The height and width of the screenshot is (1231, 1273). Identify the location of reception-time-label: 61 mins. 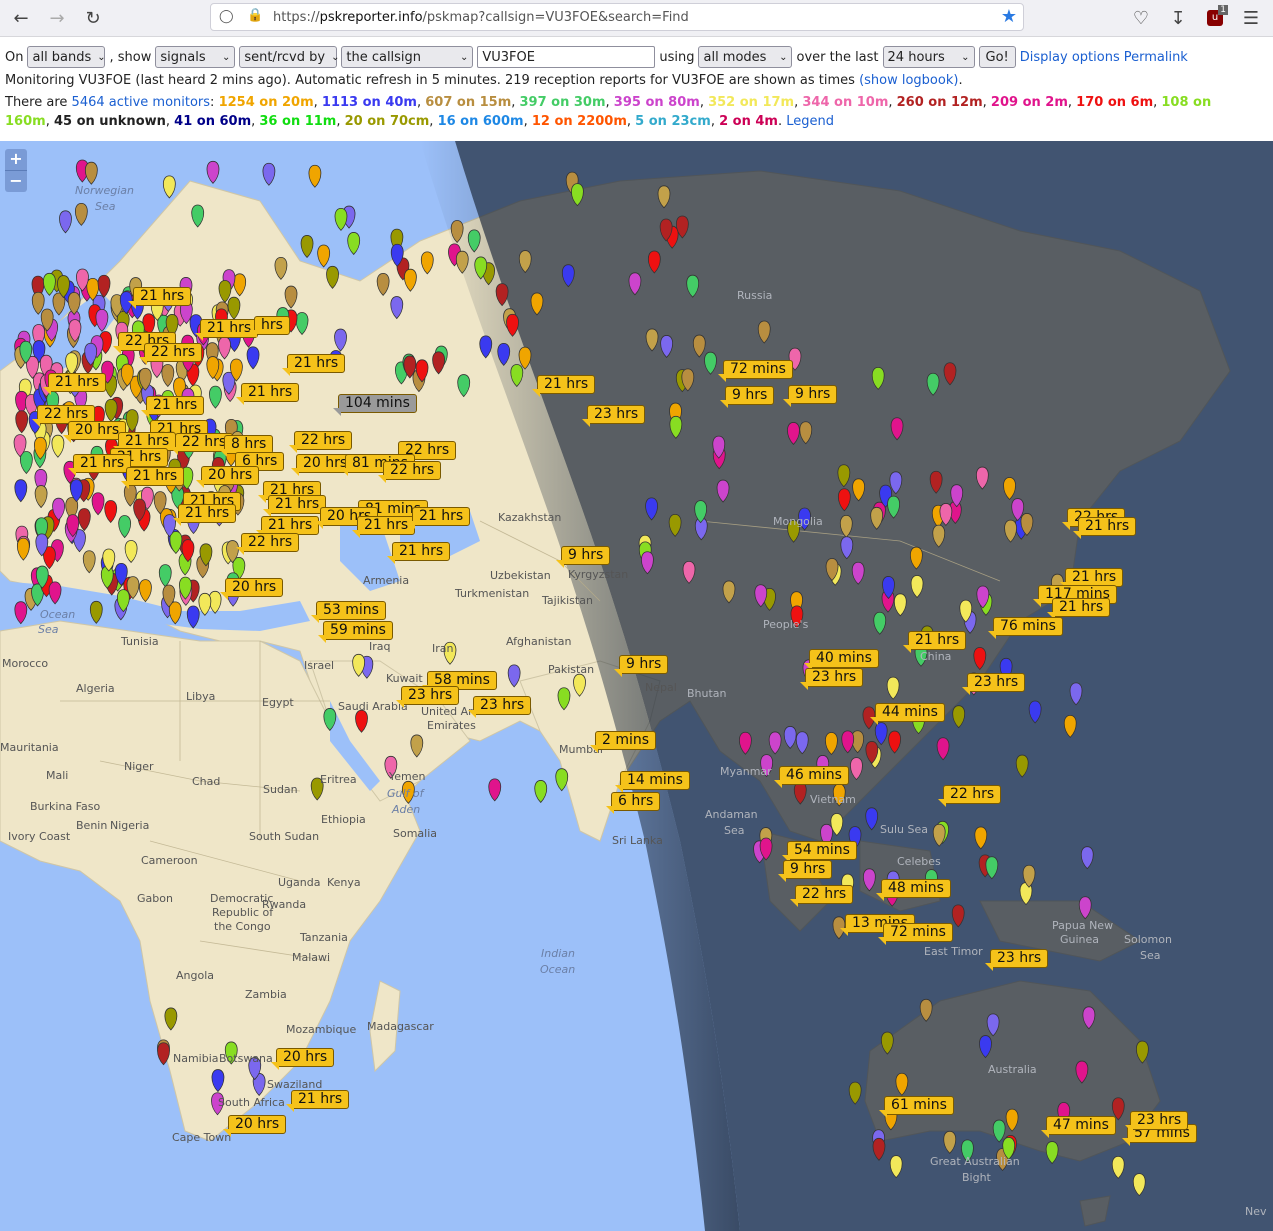
(916, 1107).